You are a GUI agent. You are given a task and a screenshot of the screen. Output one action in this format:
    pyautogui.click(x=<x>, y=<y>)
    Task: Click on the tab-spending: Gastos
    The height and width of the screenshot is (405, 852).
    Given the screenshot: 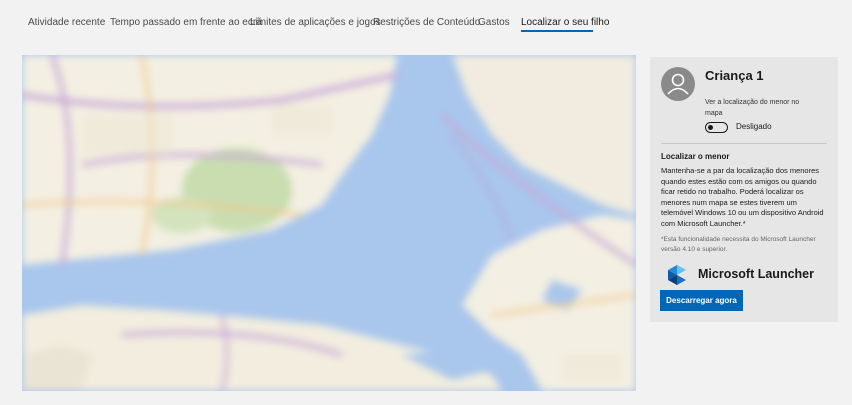 What is the action you would take?
    pyautogui.click(x=494, y=22)
    